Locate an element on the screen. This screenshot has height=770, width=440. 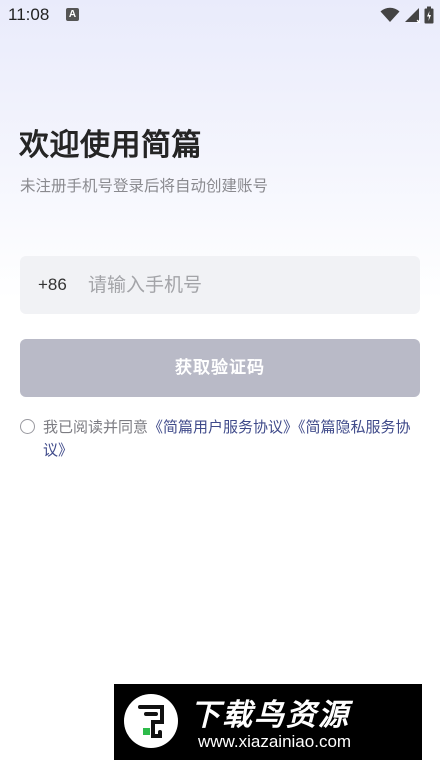
get-verification-code-button: 获取验证码 is located at coordinates (220, 368).